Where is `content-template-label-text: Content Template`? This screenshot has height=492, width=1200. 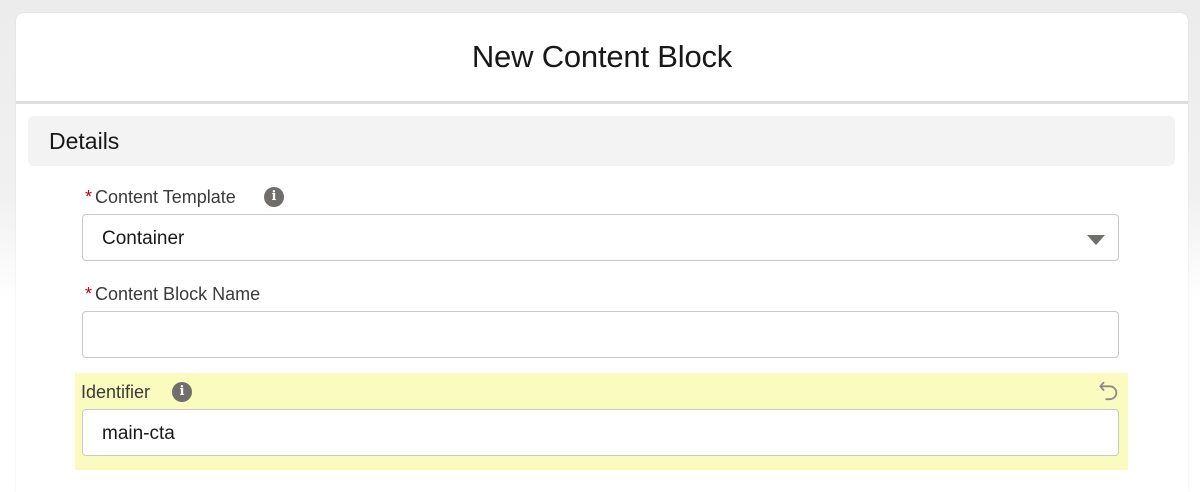
content-template-label-text: Content Template is located at coordinates (165, 197).